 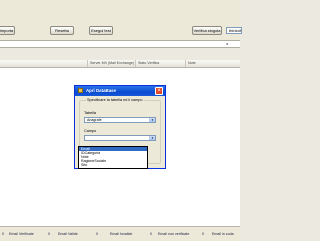 I want to click on dialog-title: Apri DataBase, so click(x=101, y=90).